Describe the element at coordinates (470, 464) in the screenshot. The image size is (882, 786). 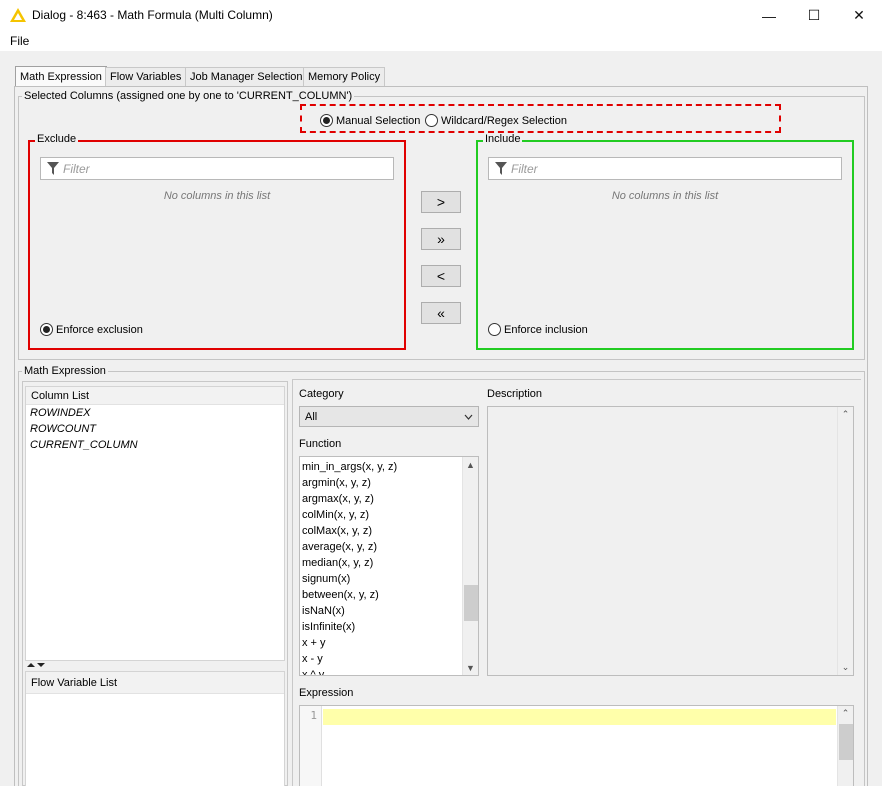
I see `scroll-up-icon: ▲` at that location.